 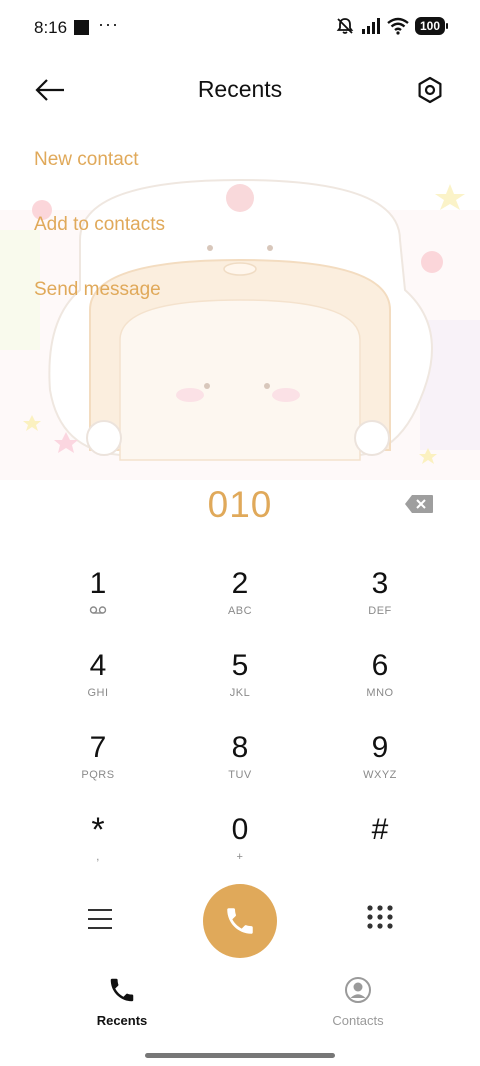 I want to click on battery-level: 100, so click(x=429, y=26).